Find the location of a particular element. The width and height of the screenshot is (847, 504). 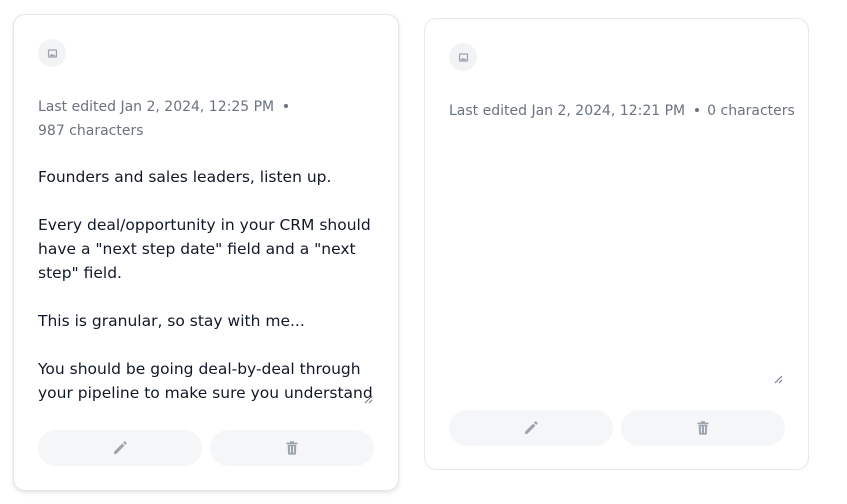

character-count: 987 characters is located at coordinates (91, 131).